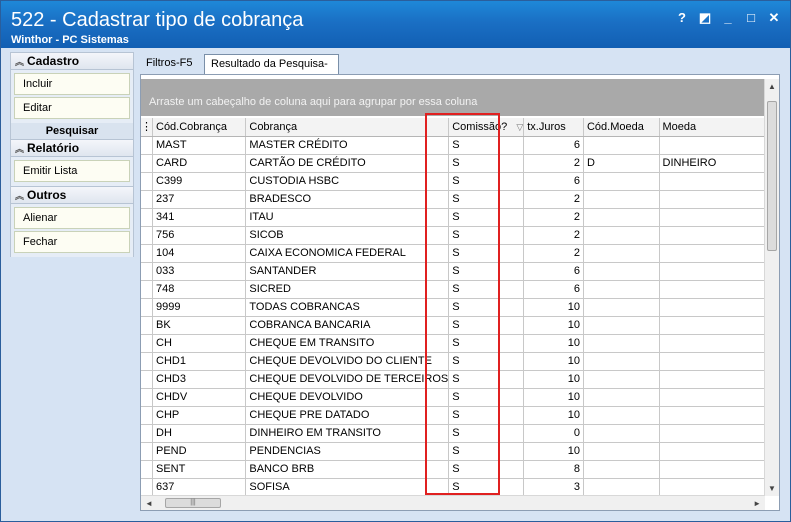 This screenshot has height=522, width=791. Describe the element at coordinates (193, 503) in the screenshot. I see `horizontal-scroll-thumb: |||` at that location.